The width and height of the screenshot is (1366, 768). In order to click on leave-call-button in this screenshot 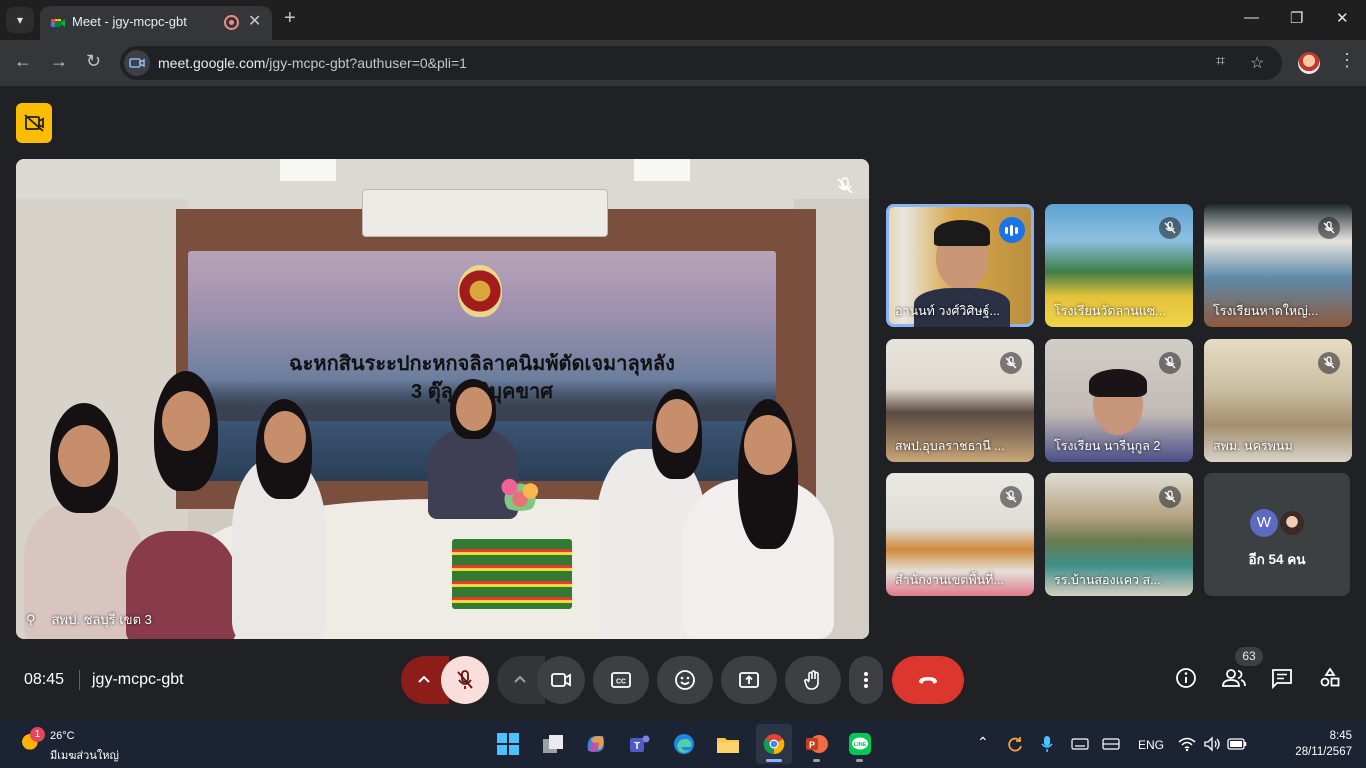, I will do `click(928, 680)`.